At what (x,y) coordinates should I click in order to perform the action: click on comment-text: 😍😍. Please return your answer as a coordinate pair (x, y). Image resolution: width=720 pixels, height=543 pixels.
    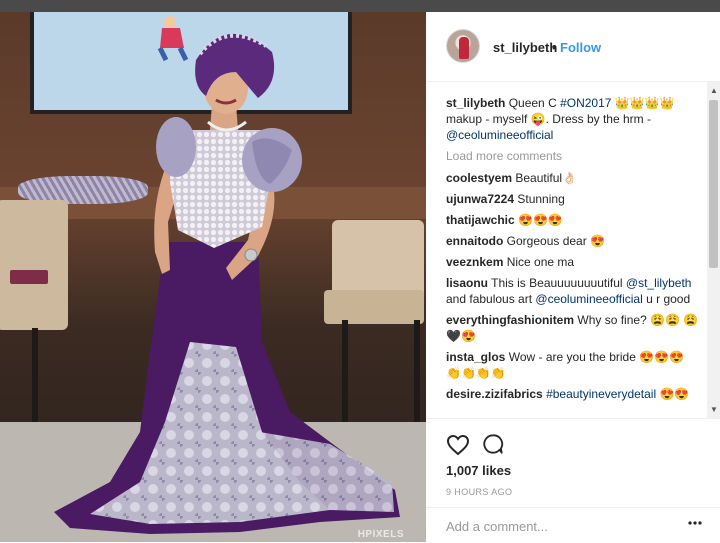
    Looking at the image, I should click on (673, 394).